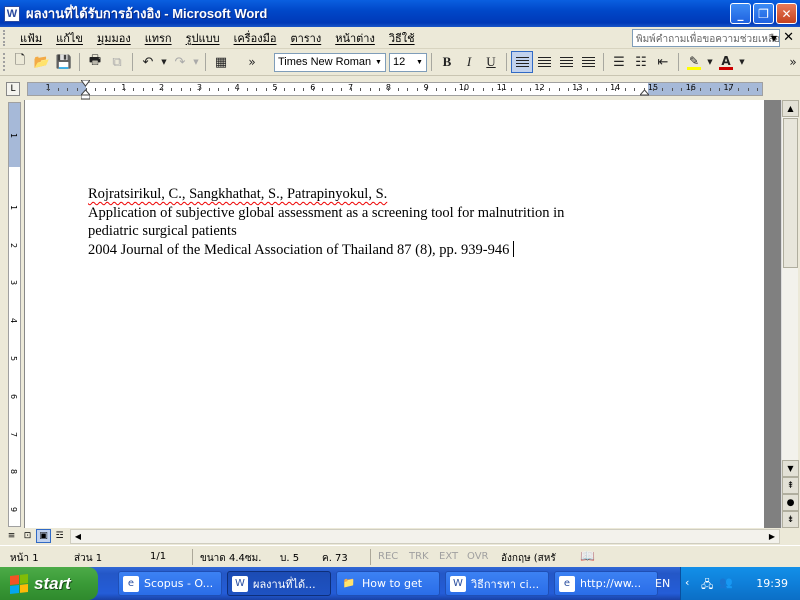 This screenshot has height=600, width=800. What do you see at coordinates (221, 62) in the screenshot?
I see `insert-table-icon: ▦` at bounding box center [221, 62].